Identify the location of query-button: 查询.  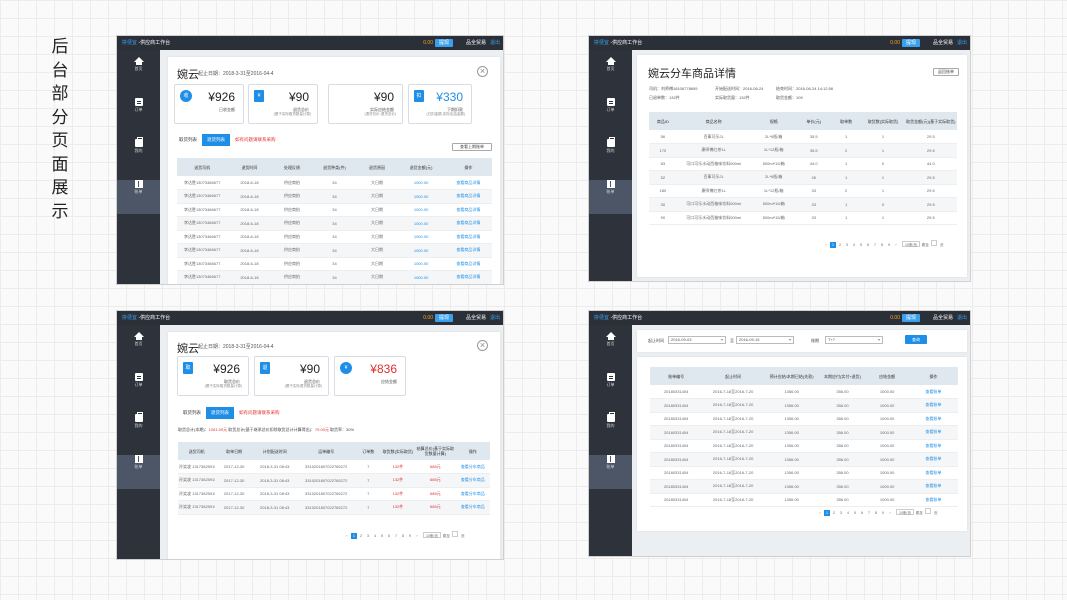
(916, 339).